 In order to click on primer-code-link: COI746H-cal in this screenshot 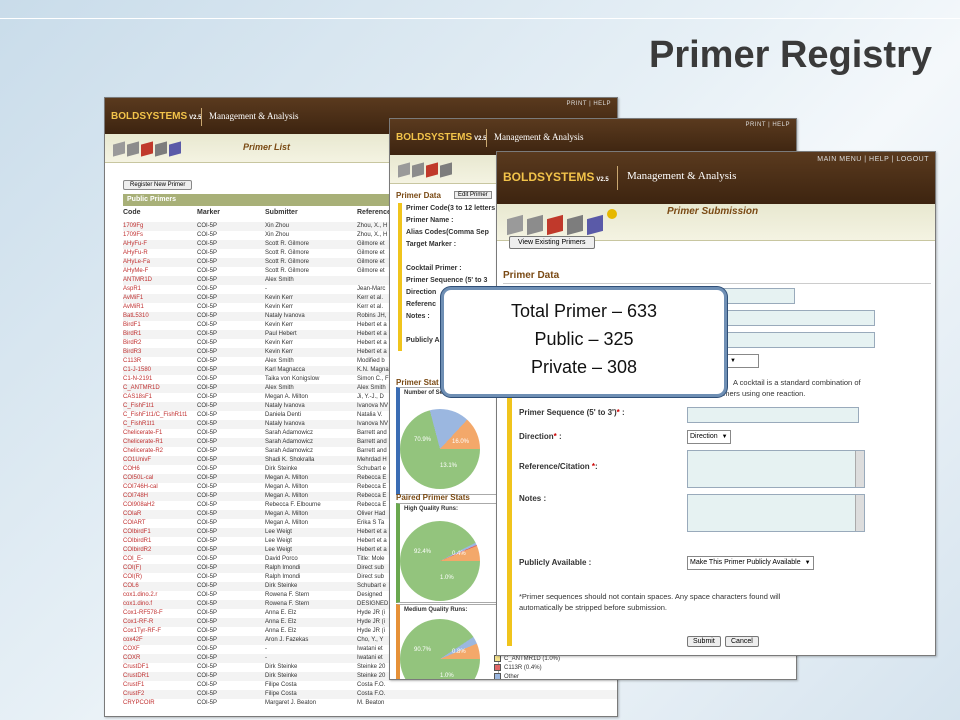, I will do `click(158, 487)`.